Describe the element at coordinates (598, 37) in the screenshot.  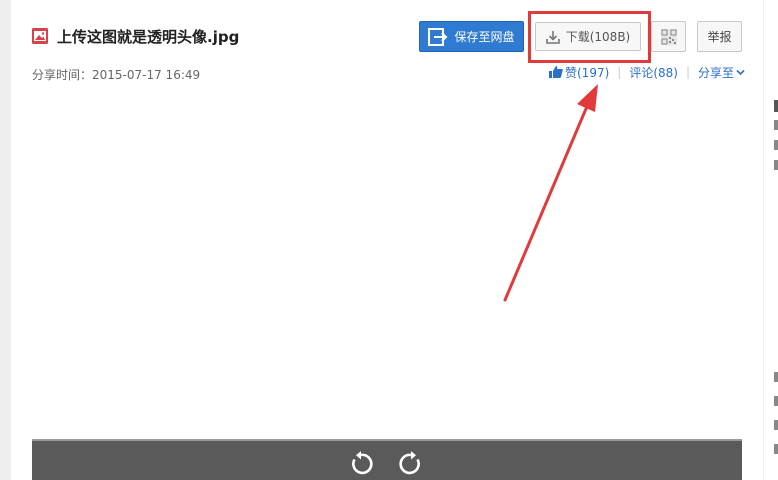
I see `download-button-label: 下载(108B)` at that location.